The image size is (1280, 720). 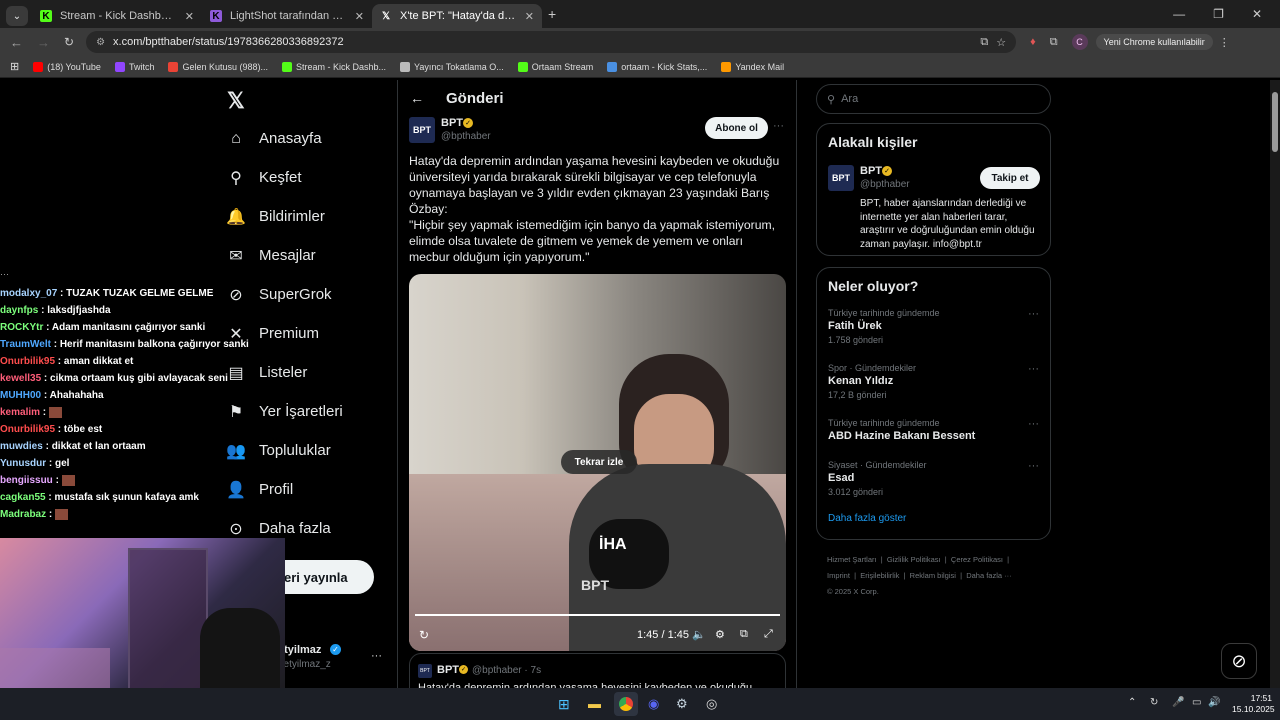 I want to click on chat-username: cagkan55, so click(x=23, y=497).